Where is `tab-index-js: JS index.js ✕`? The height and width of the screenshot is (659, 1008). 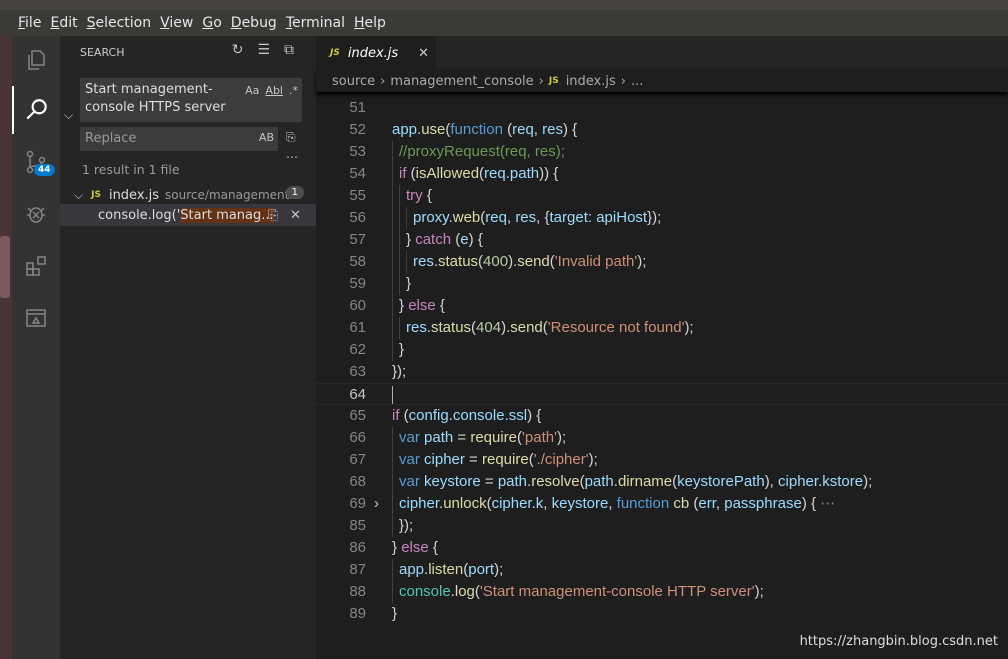 tab-index-js: JS index.js ✕ is located at coordinates (376, 53).